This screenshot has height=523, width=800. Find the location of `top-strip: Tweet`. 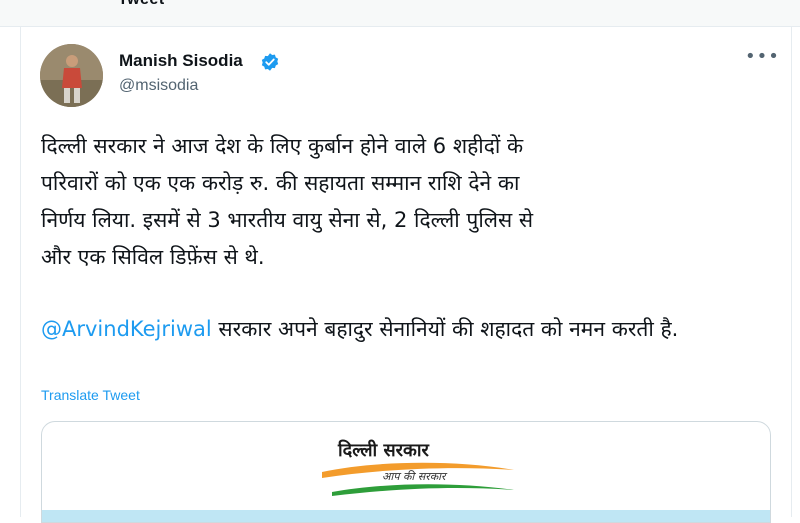

top-strip: Tweet is located at coordinates (400, 13).